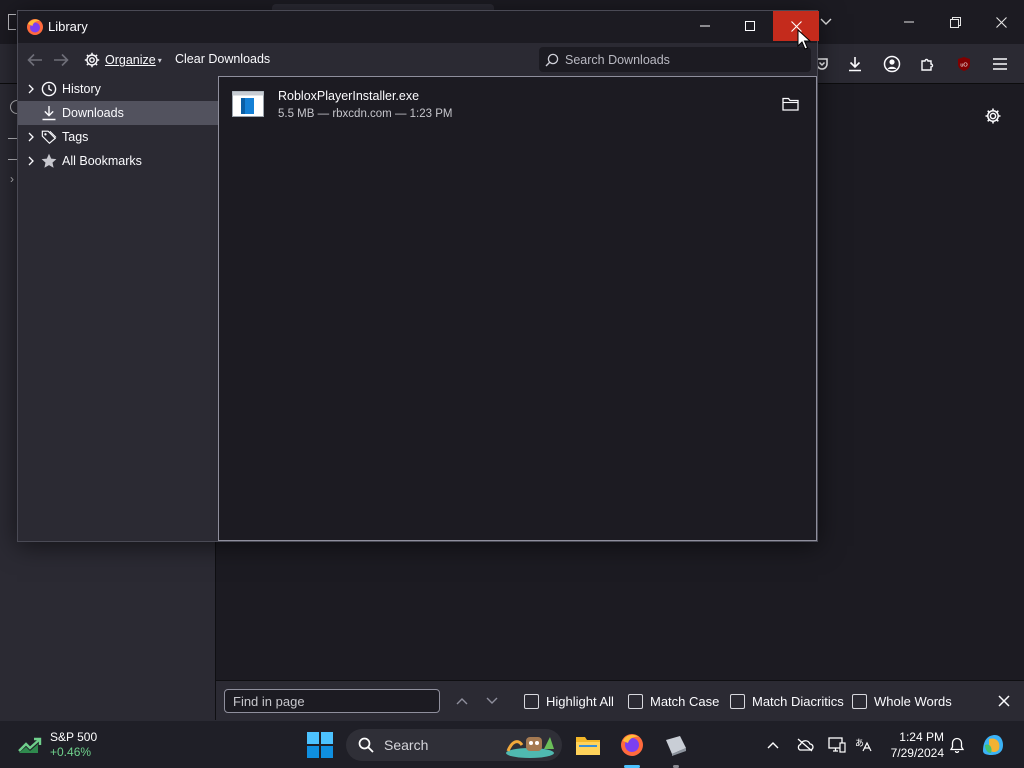 The width and height of the screenshot is (1024, 768). Describe the element at coordinates (35, 60) in the screenshot. I see `back-arrow-icon` at that location.